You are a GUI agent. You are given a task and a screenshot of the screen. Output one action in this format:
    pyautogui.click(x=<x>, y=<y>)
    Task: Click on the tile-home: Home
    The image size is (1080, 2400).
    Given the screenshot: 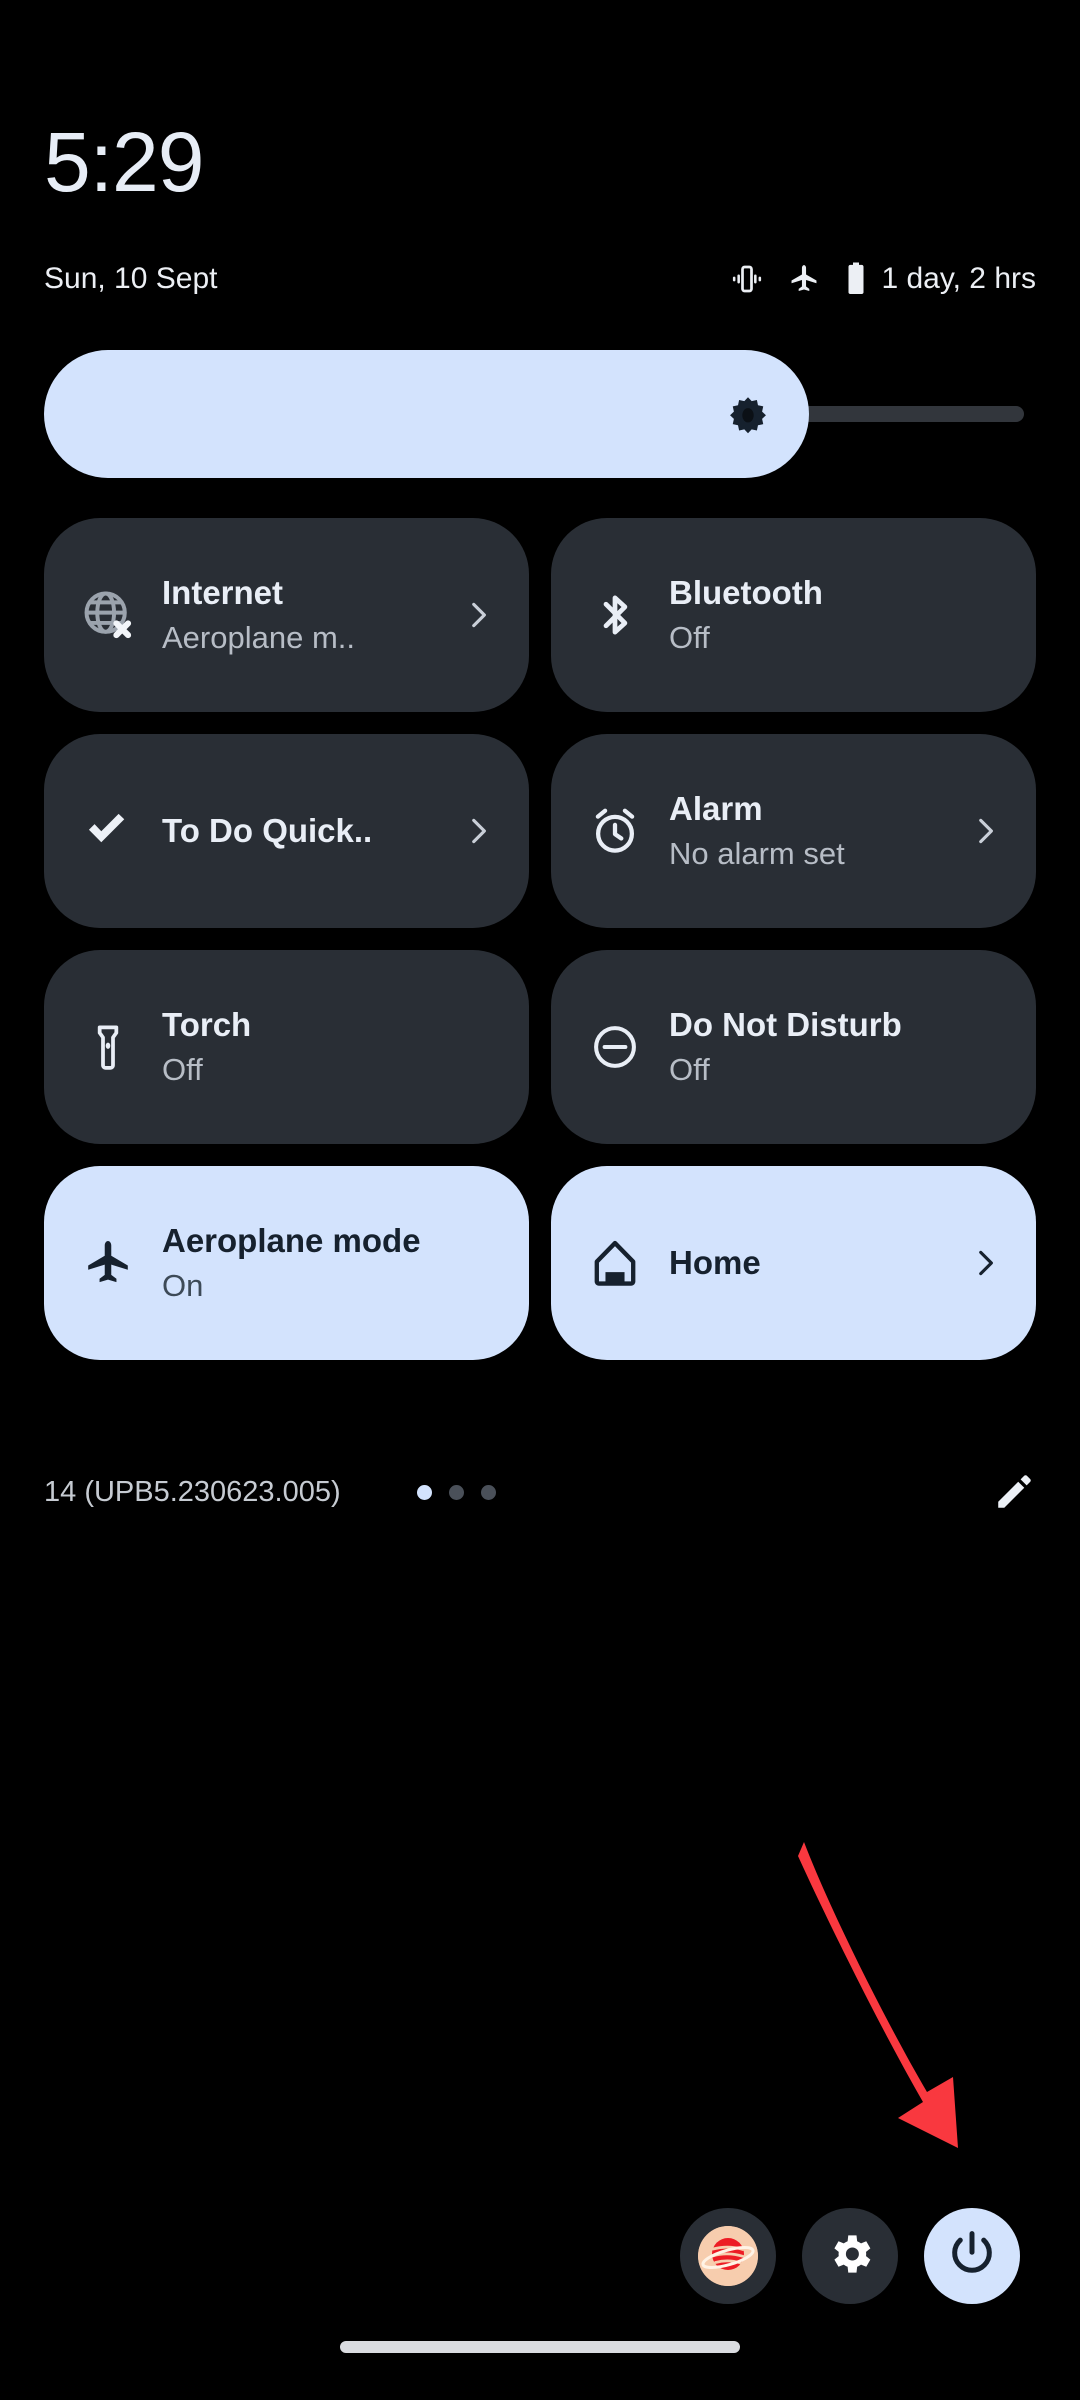 What is the action you would take?
    pyautogui.click(x=793, y=1263)
    